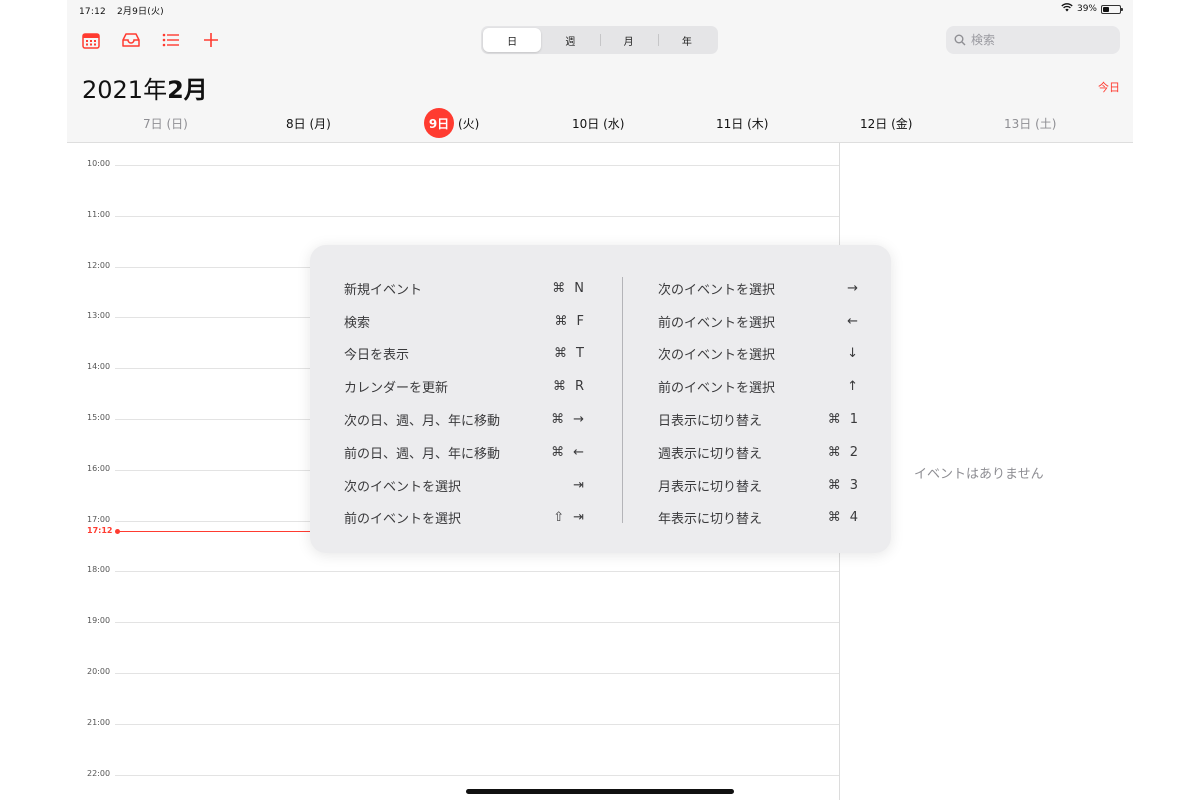  What do you see at coordinates (422, 454) in the screenshot?
I see `shortcut-label: 前の日、週、月、年に移動` at bounding box center [422, 454].